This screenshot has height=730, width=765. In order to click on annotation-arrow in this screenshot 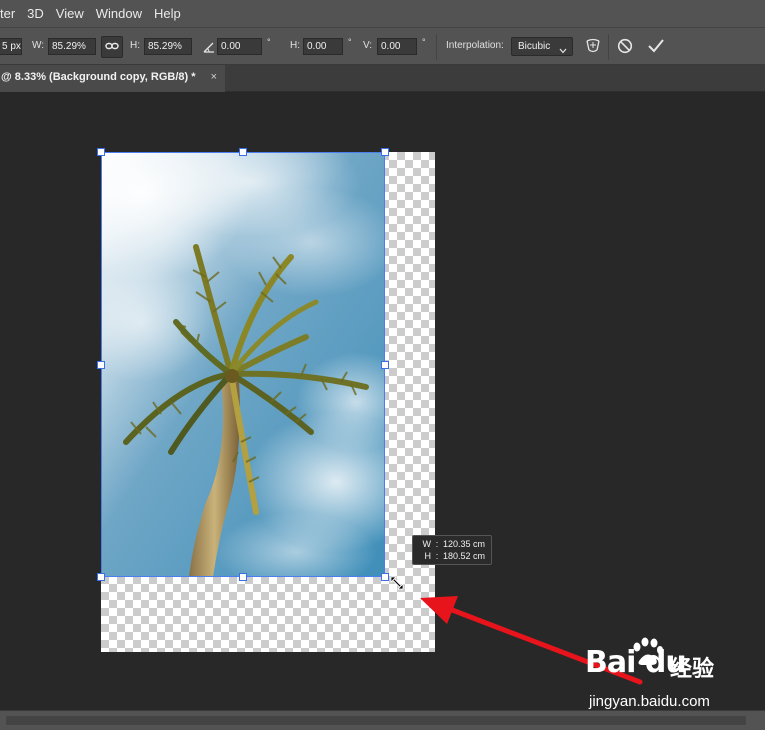, I will do `click(531, 640)`.